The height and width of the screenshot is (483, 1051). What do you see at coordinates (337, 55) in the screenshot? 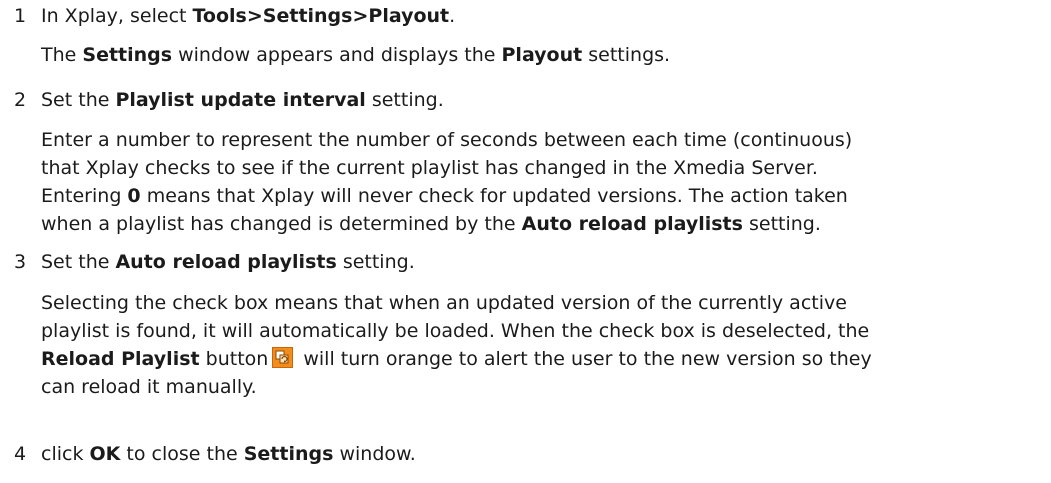
I see `text: window appears and displays the` at bounding box center [337, 55].